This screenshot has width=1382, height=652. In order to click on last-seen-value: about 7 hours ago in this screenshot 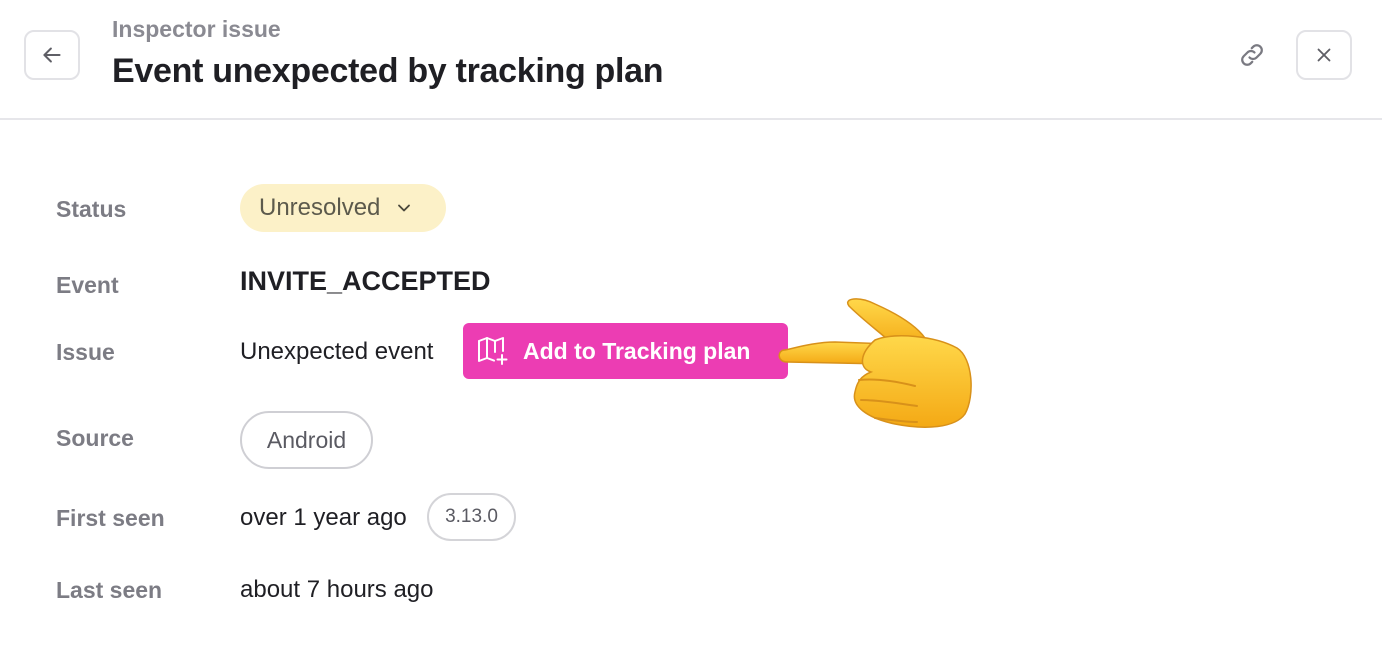, I will do `click(337, 589)`.